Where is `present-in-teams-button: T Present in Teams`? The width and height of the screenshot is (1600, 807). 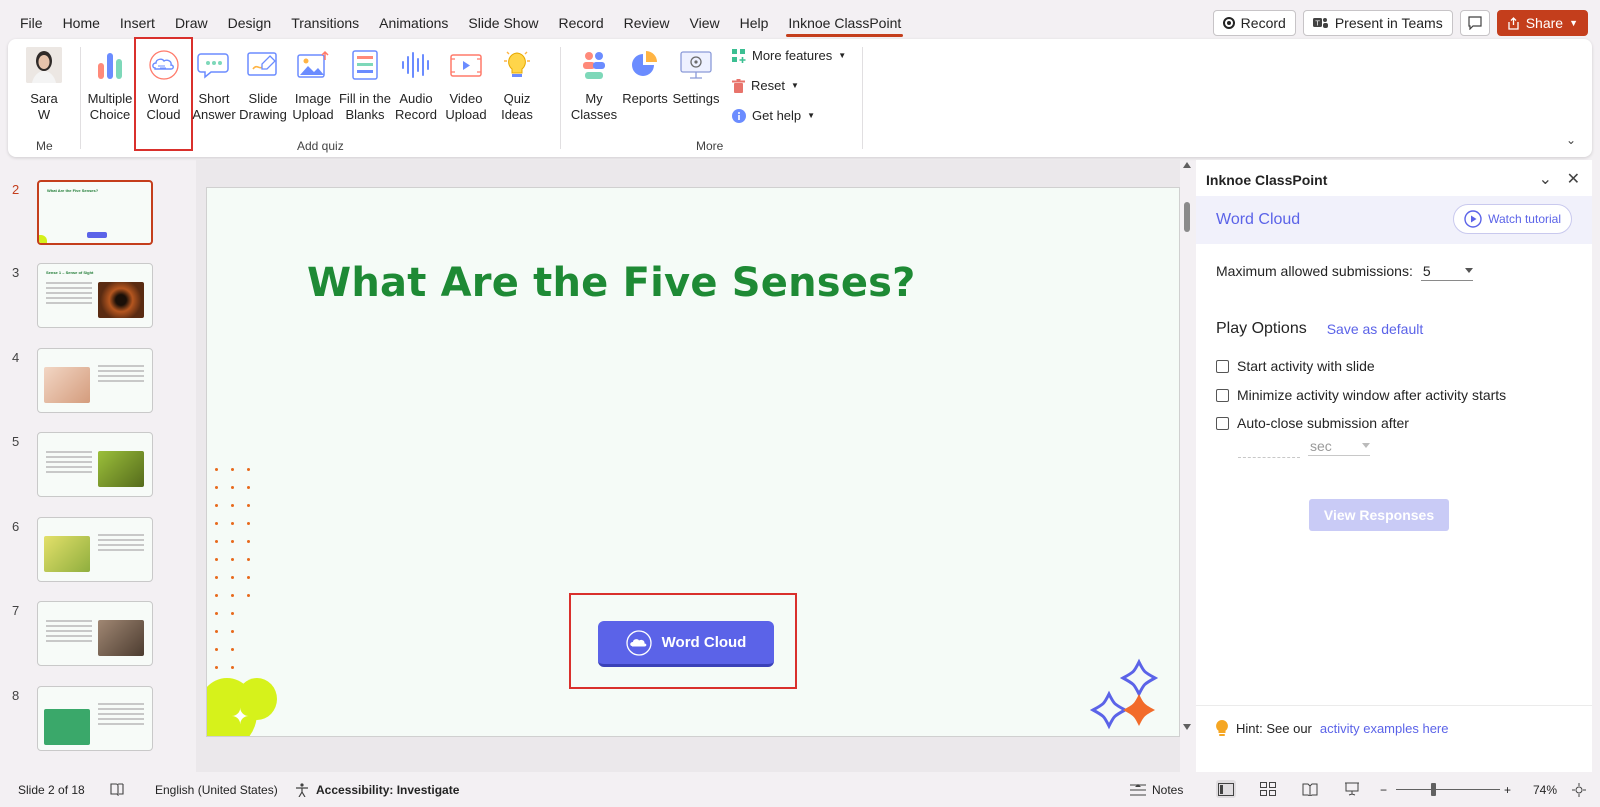 present-in-teams-button: T Present in Teams is located at coordinates (1377, 23).